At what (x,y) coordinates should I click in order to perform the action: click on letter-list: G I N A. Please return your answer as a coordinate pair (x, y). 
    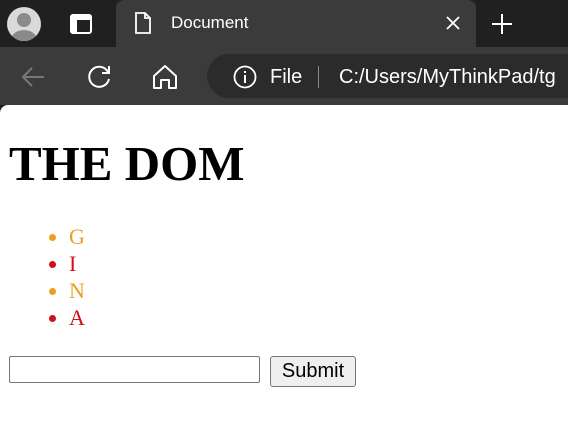
    Looking at the image, I should click on (42, 277).